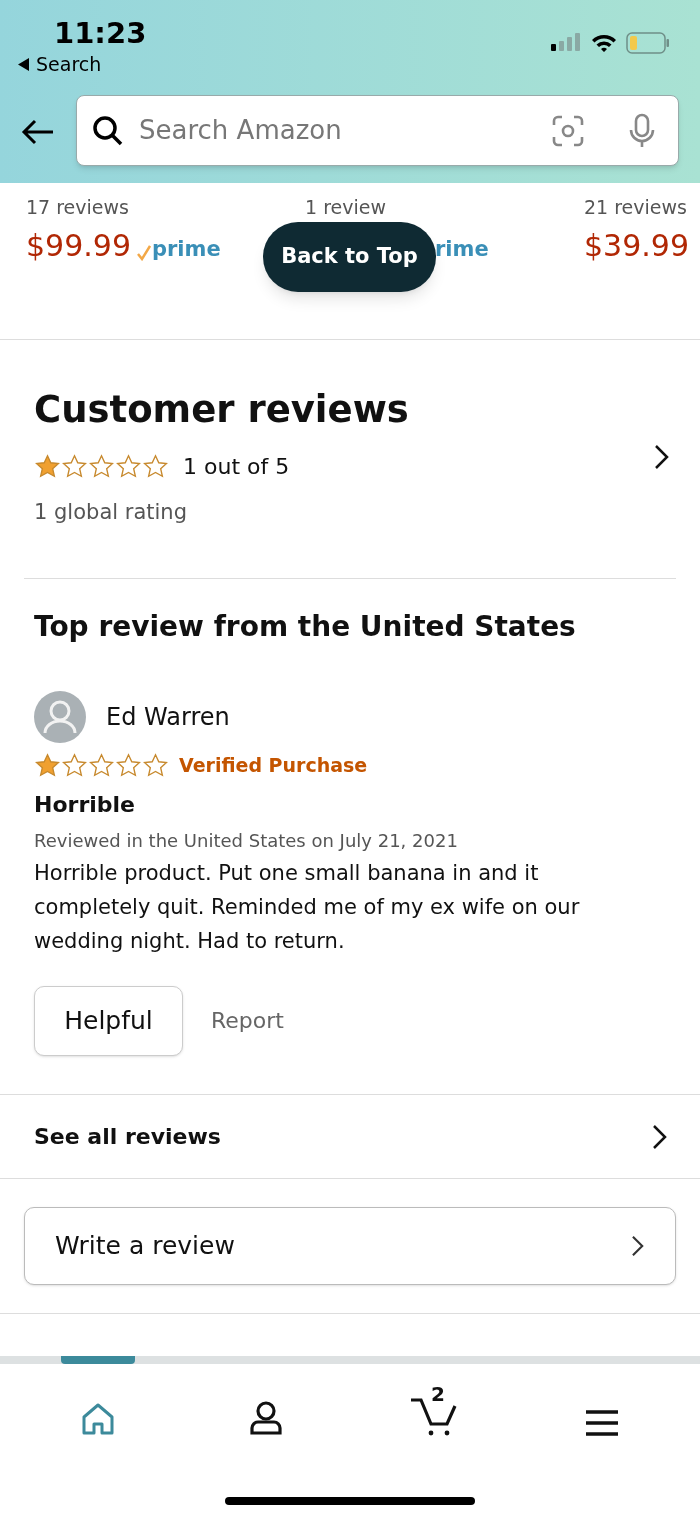 Image resolution: width=700 pixels, height=1515 pixels. Describe the element at coordinates (346, 207) in the screenshot. I see `review-count: 1 review` at that location.